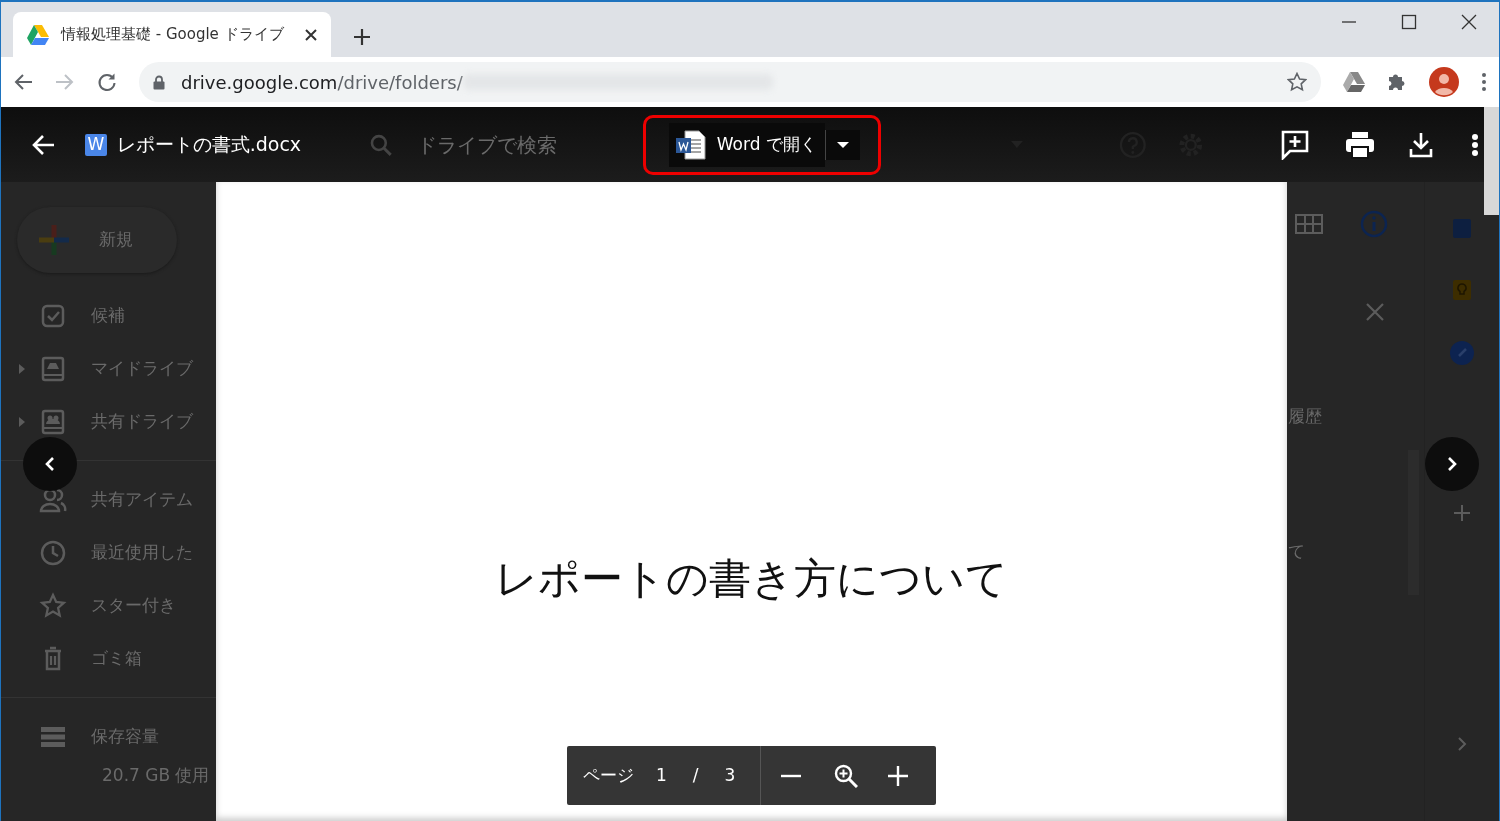 The width and height of the screenshot is (1500, 821). What do you see at coordinates (322, 82) in the screenshot?
I see `url-text: drive.google.com/drive/folders/` at bounding box center [322, 82].